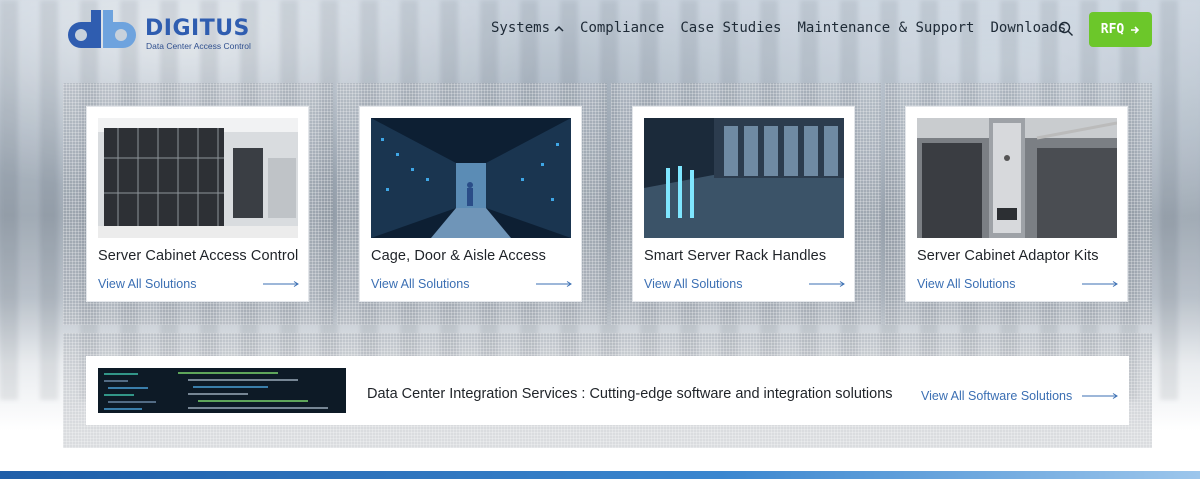 This screenshot has height=479, width=1200. Describe the element at coordinates (222, 390) in the screenshot. I see `code-screen-image` at that location.